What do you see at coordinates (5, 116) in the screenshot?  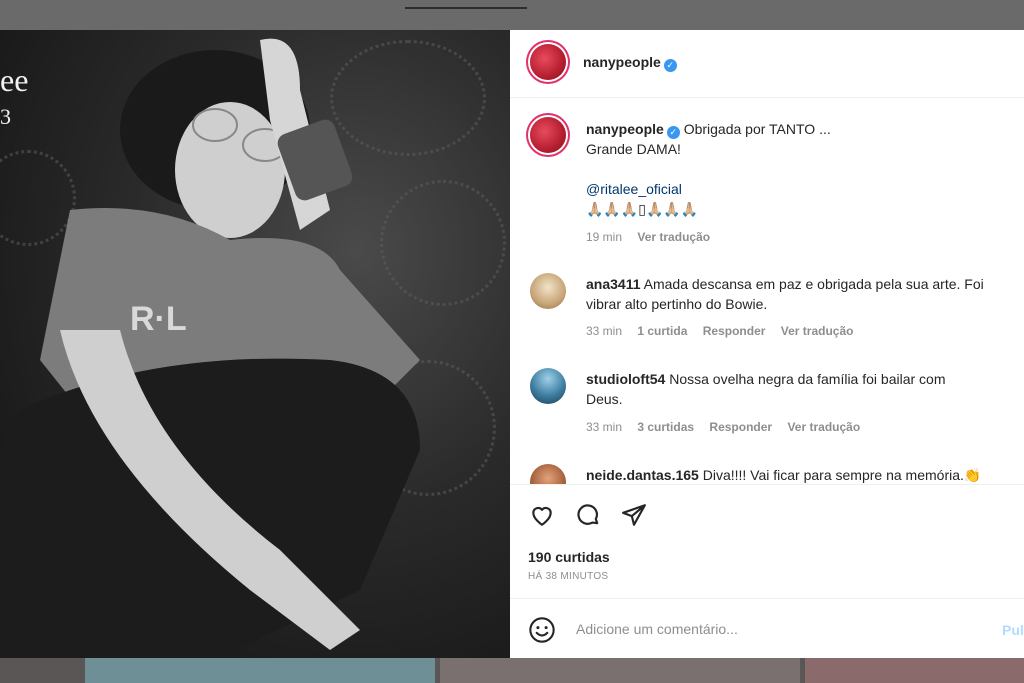 I see `photo-overlay-text: 3` at bounding box center [5, 116].